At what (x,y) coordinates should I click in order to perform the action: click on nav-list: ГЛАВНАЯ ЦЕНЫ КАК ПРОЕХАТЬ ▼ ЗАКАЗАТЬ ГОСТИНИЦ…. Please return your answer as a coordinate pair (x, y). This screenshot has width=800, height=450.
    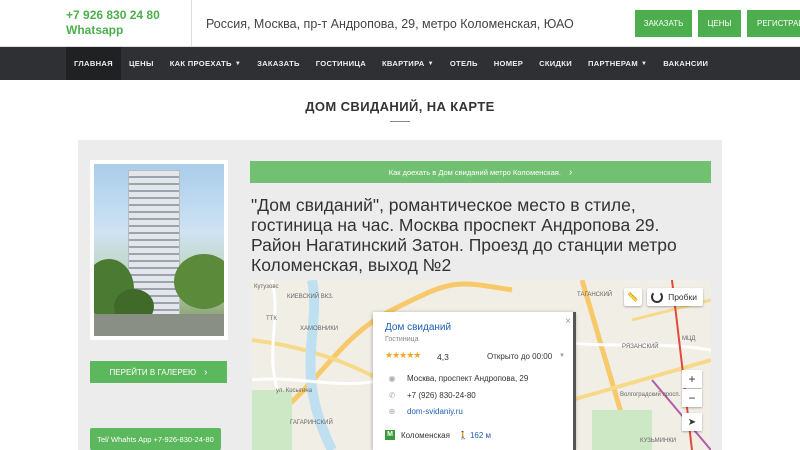
    Looking at the image, I should click on (391, 63).